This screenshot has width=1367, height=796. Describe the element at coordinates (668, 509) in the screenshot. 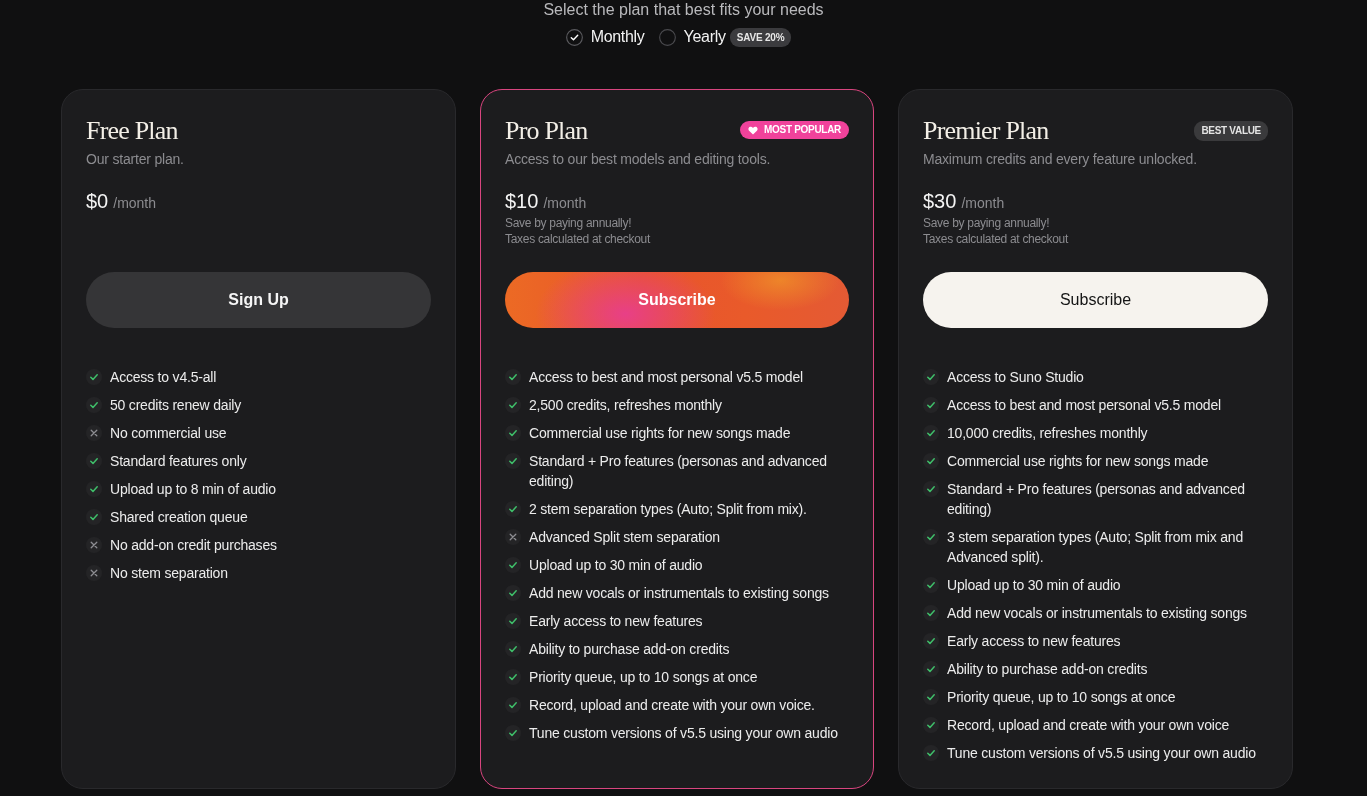

I see `feature-text: 2 stem separation types (Auto; Split from mix).` at that location.